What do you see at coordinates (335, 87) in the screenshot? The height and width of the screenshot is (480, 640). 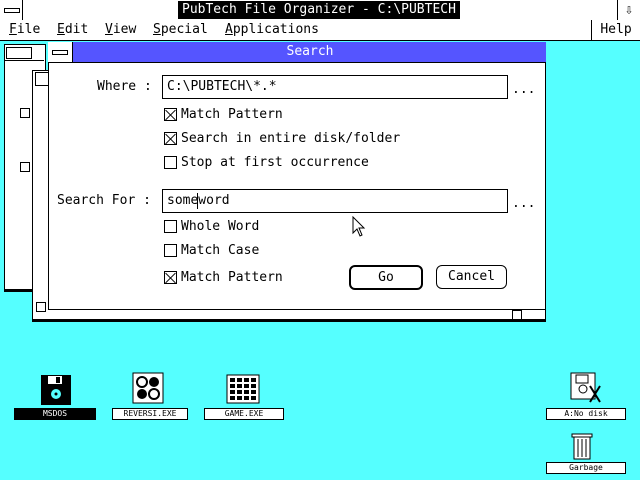 I see `where-input: C:\PUBTECH\*.*` at bounding box center [335, 87].